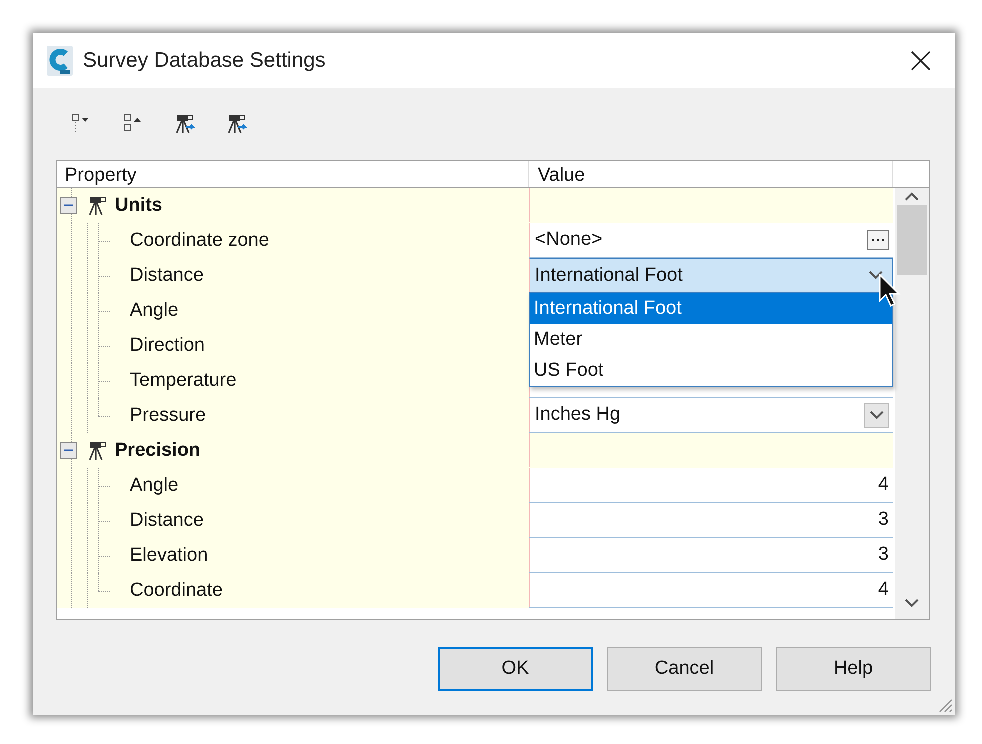  Describe the element at coordinates (60, 61) in the screenshot. I see `app-logo-icon` at that location.